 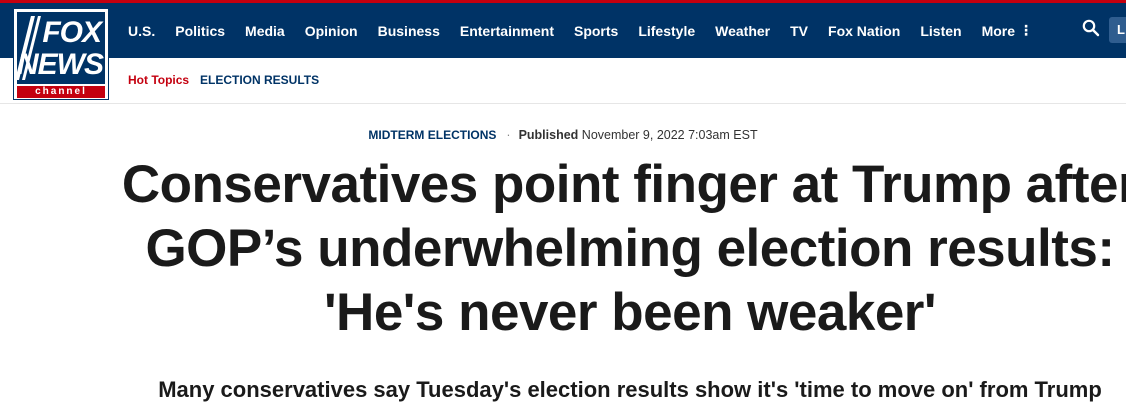 What do you see at coordinates (432, 135) in the screenshot?
I see `article-category-link: MIDTERM ELECTIONS` at bounding box center [432, 135].